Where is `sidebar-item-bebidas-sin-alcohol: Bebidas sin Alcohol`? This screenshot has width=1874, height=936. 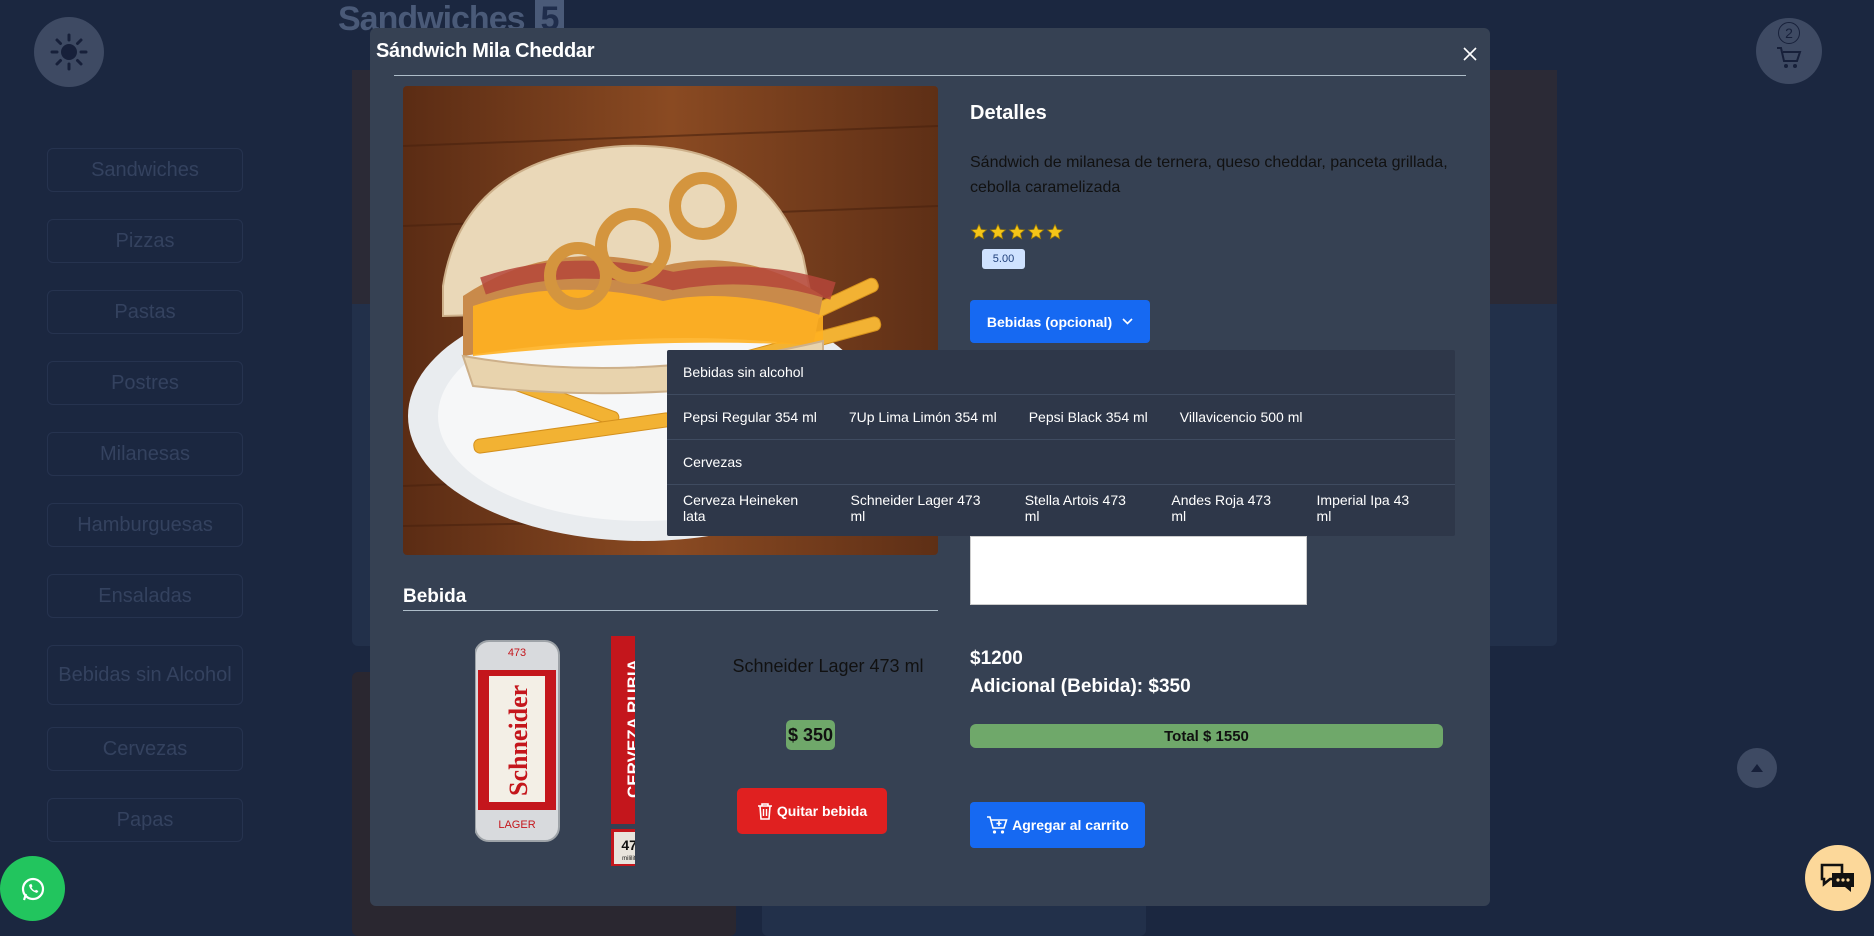
sidebar-item-bebidas-sin-alcohol: Bebidas sin Alcohol is located at coordinates (145, 675).